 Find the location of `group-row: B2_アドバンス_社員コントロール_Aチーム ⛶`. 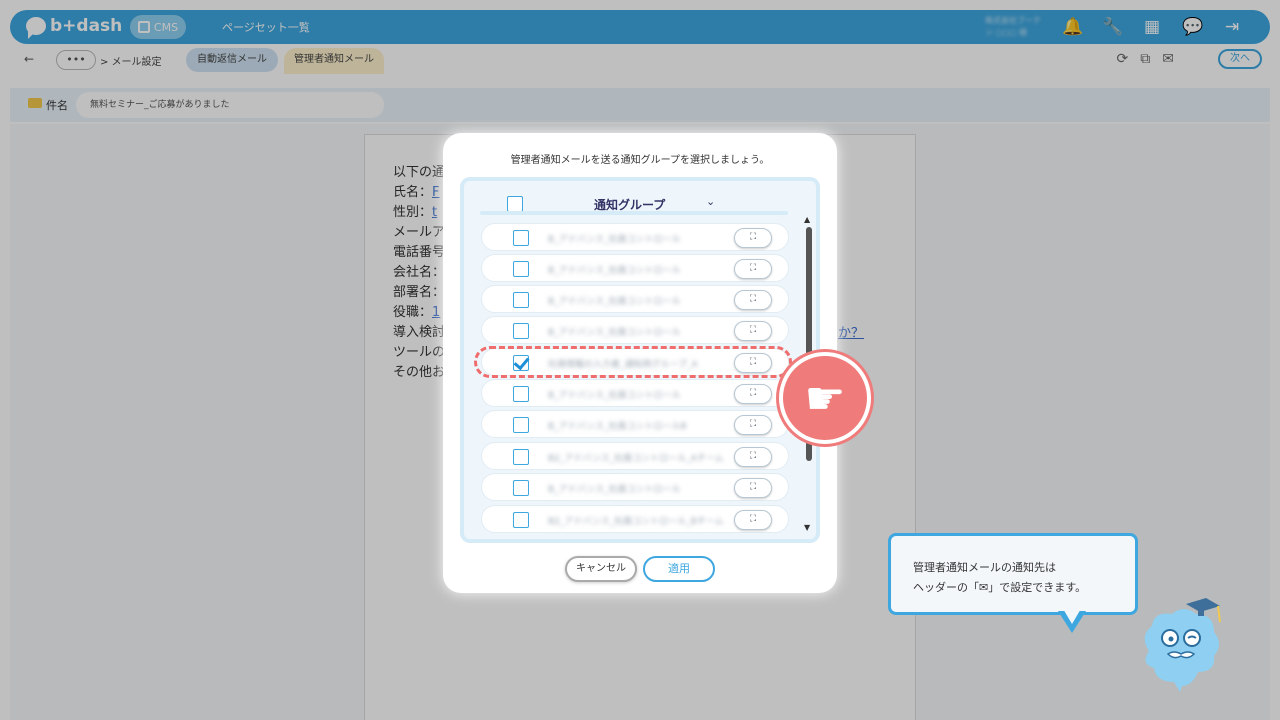

group-row: B2_アドバンス_社員コントロール_Aチーム ⛶ is located at coordinates (635, 456).